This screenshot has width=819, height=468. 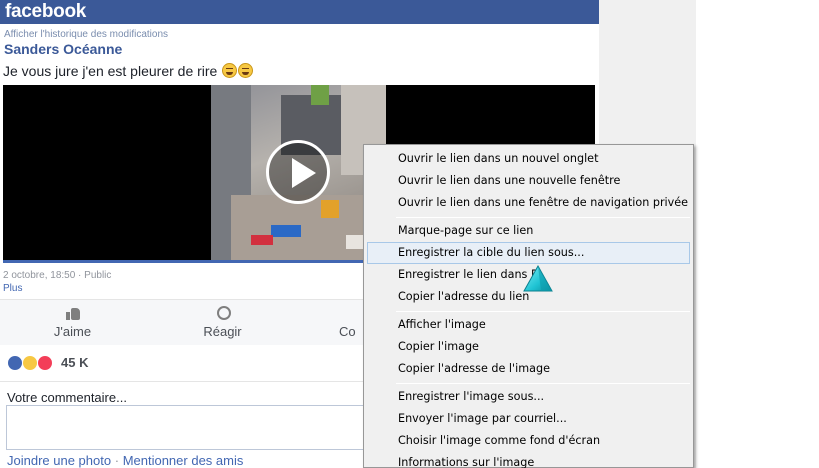 I want to click on menu-item-open-new-tab: Ouvrir le lien dans un nouvel onglet, so click(x=528, y=159).